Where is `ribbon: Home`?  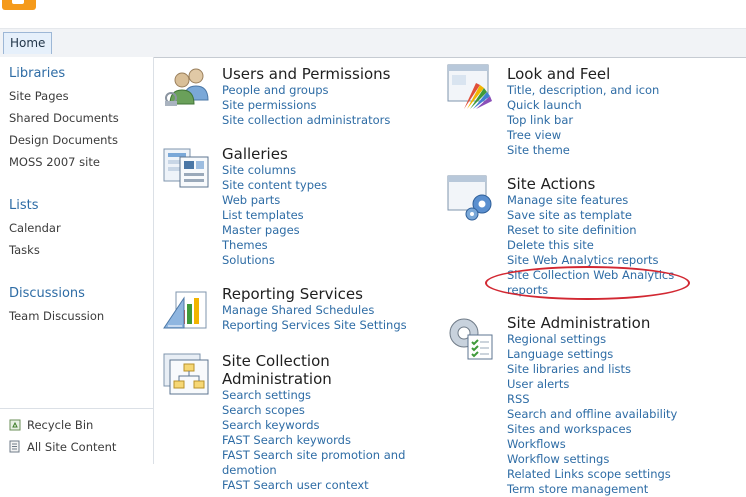
ribbon: Home is located at coordinates (373, 43).